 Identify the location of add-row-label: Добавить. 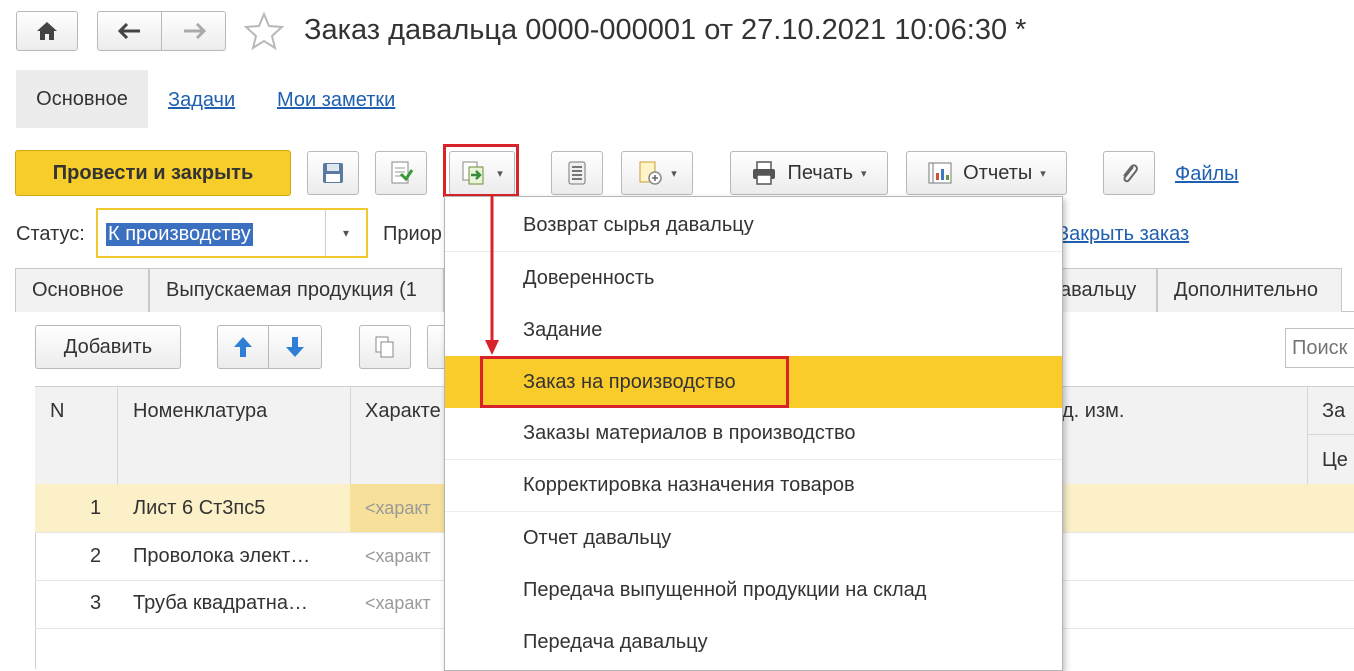
(108, 346).